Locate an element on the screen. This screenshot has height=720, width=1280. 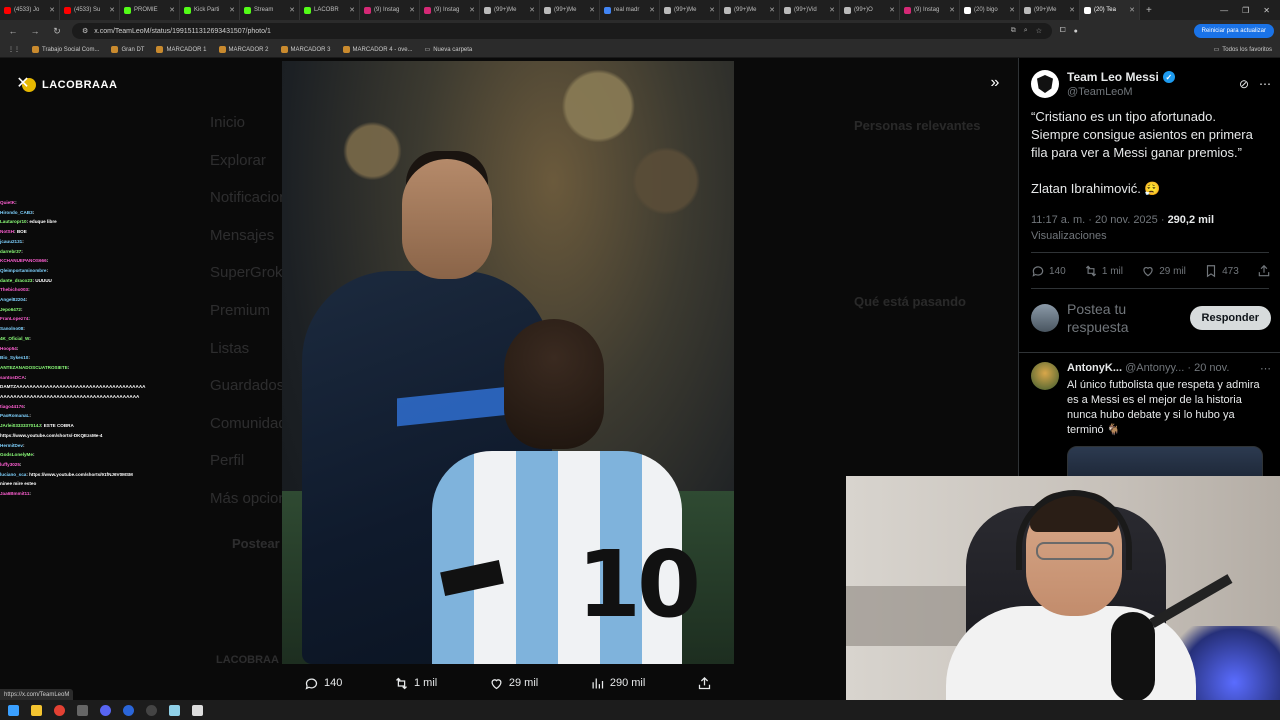
profile-icon: ● is located at coordinates (1076, 31).